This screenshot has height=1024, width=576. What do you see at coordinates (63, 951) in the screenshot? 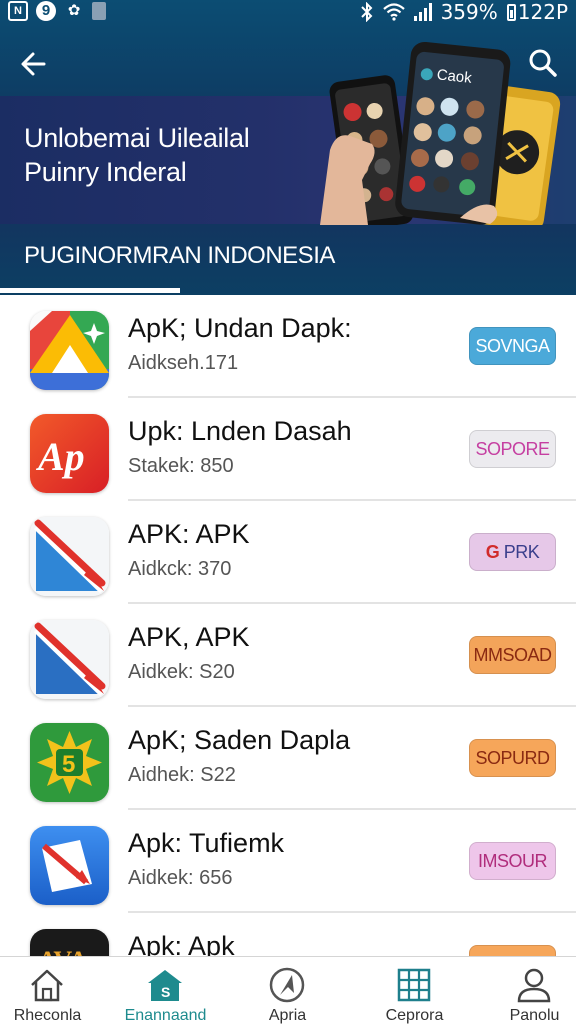
I see `ava-text: AVA` at bounding box center [63, 951].